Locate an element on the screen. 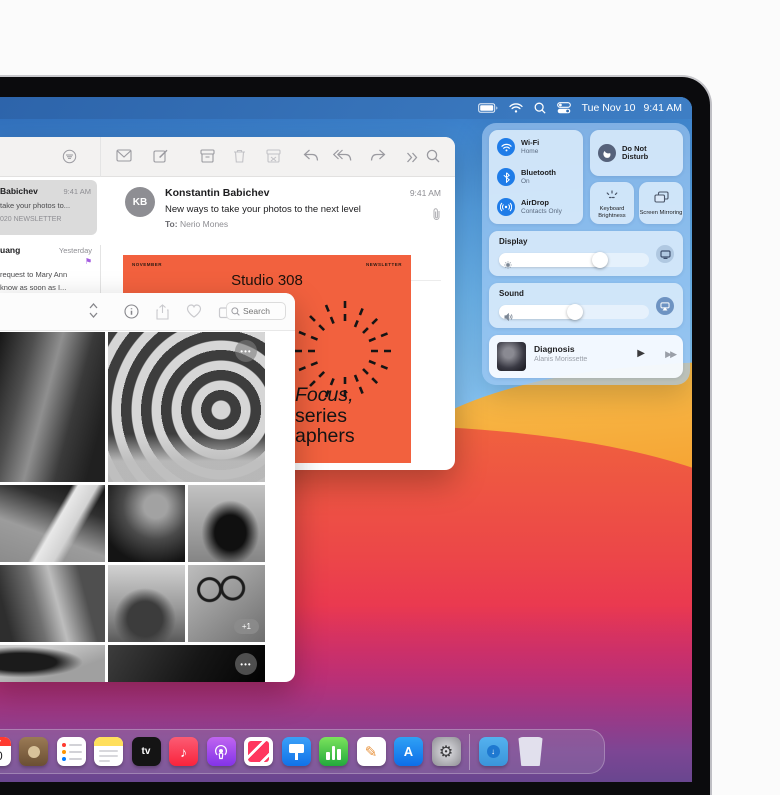  spotlight-icon is located at coordinates (540, 108).